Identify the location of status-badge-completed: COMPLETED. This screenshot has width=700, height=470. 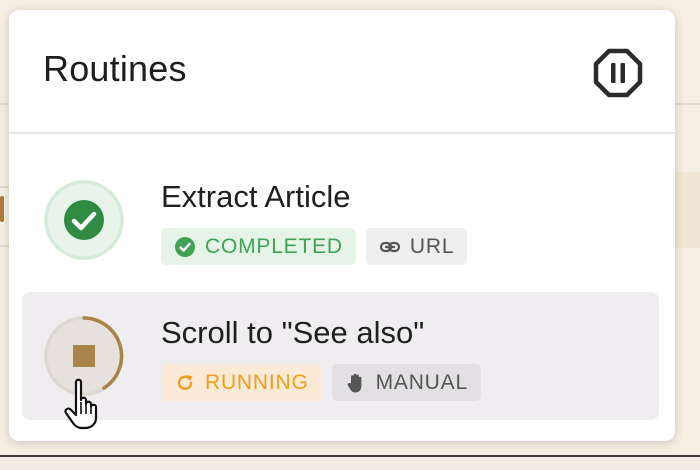
(258, 246).